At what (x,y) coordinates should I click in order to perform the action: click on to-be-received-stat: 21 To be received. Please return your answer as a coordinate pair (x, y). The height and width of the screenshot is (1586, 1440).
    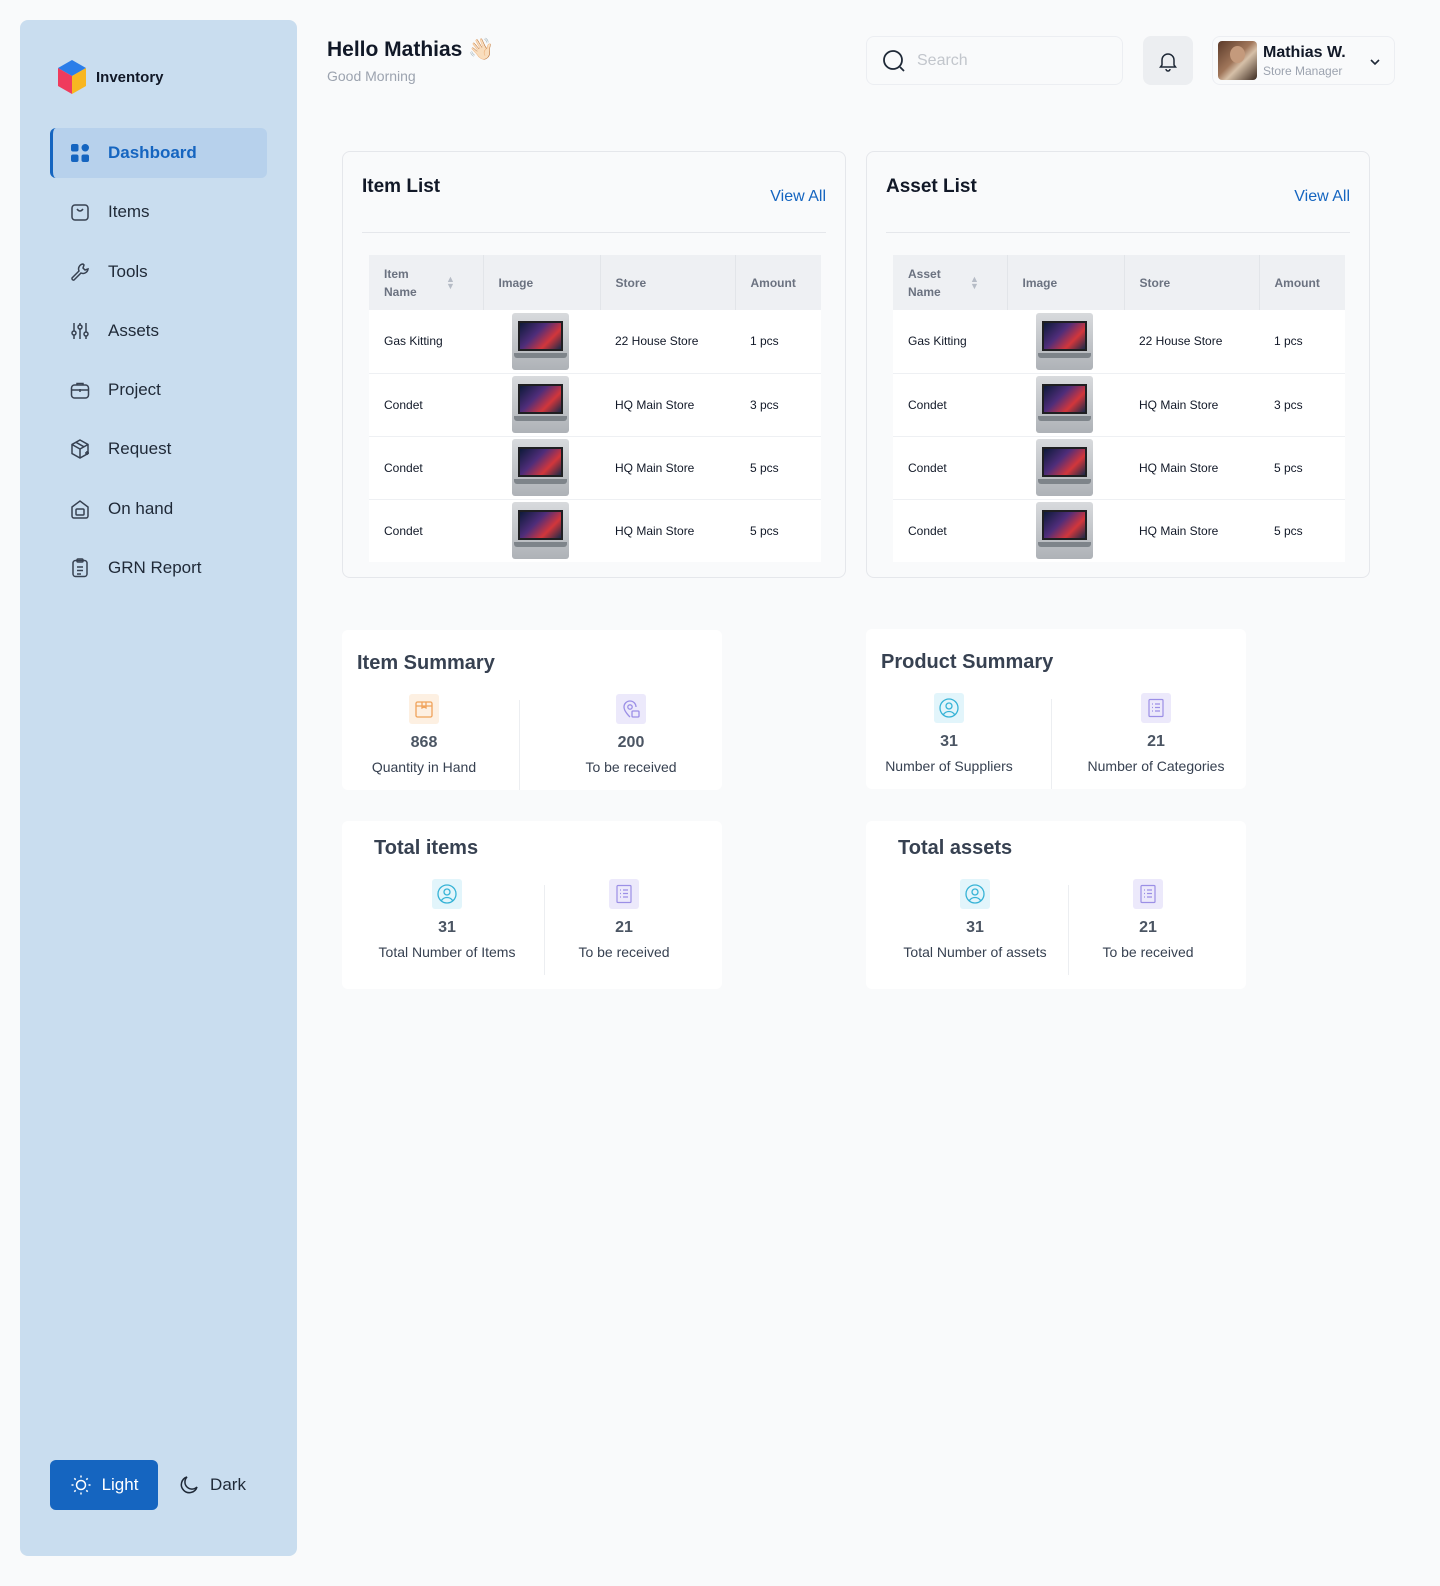
    Looking at the image, I should click on (1148, 919).